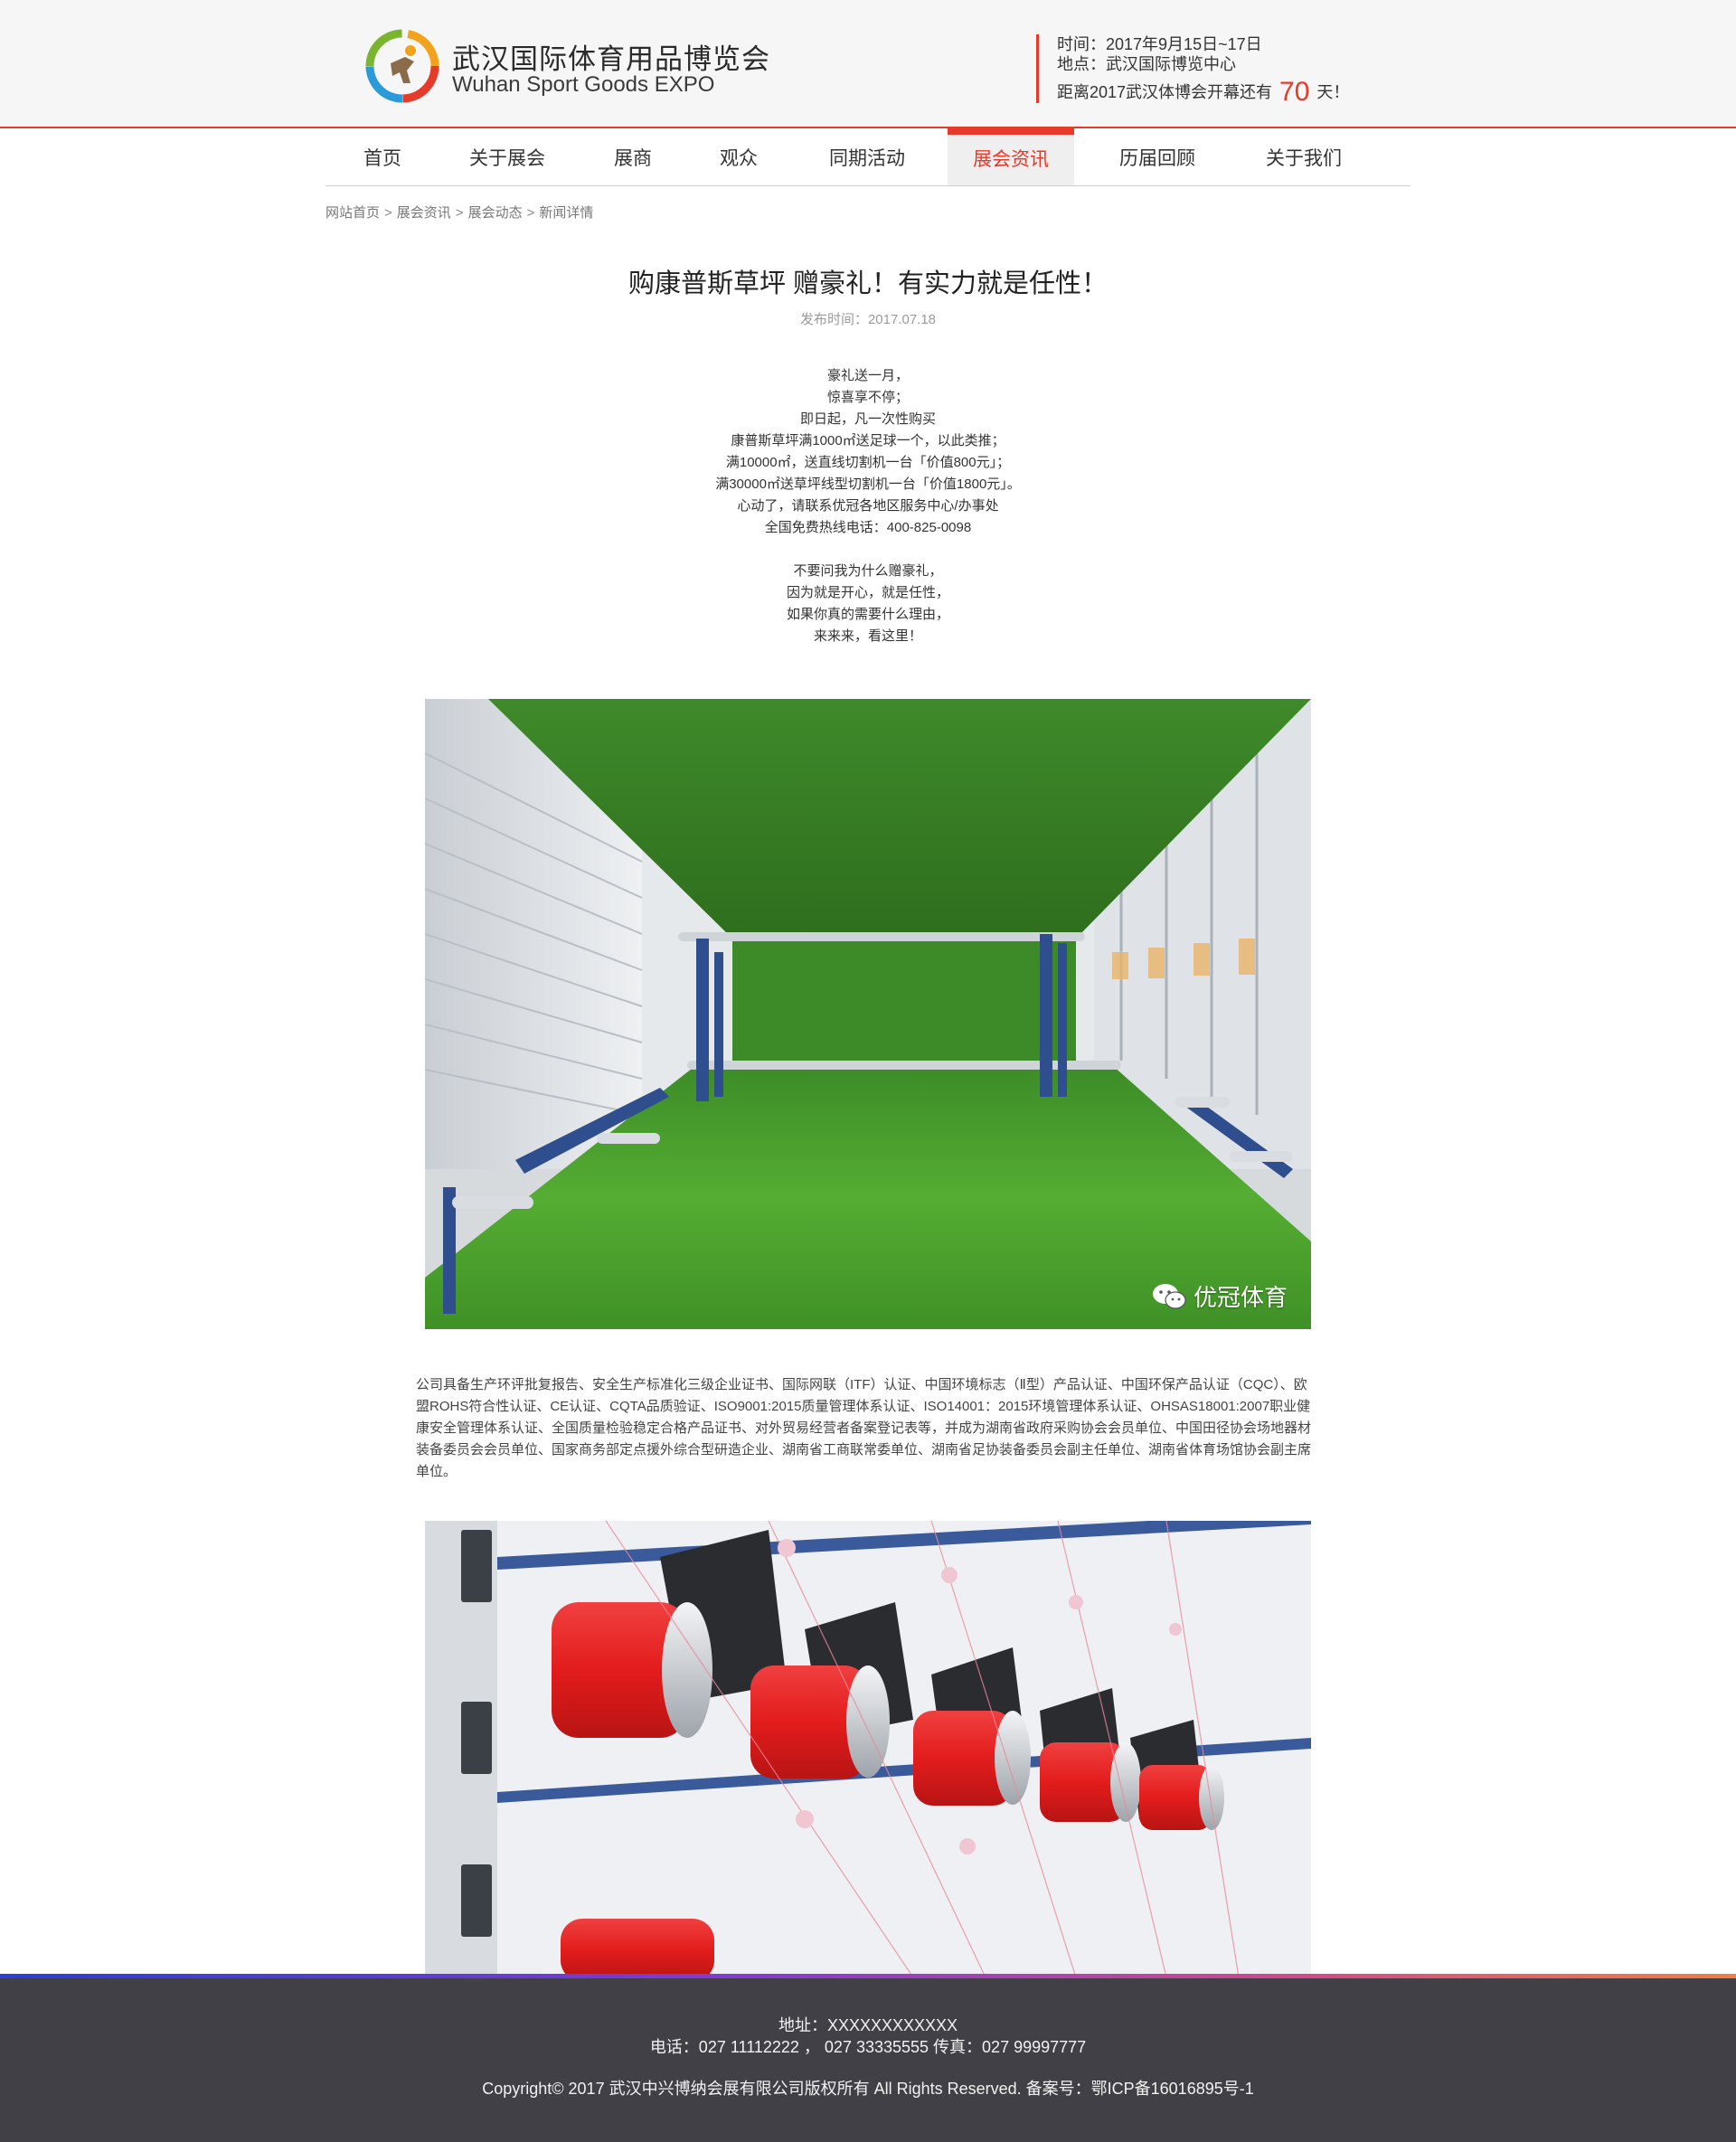 Image resolution: width=1736 pixels, height=2142 pixels. I want to click on breadcrumb: 网站首页 > 展会资讯 > 展会动态 > 新闻详情, so click(460, 213).